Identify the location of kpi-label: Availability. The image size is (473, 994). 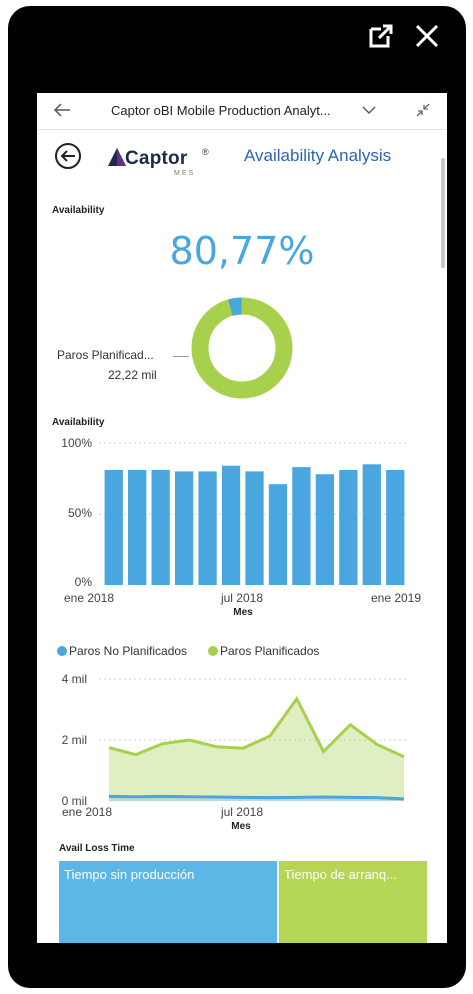
(78, 210).